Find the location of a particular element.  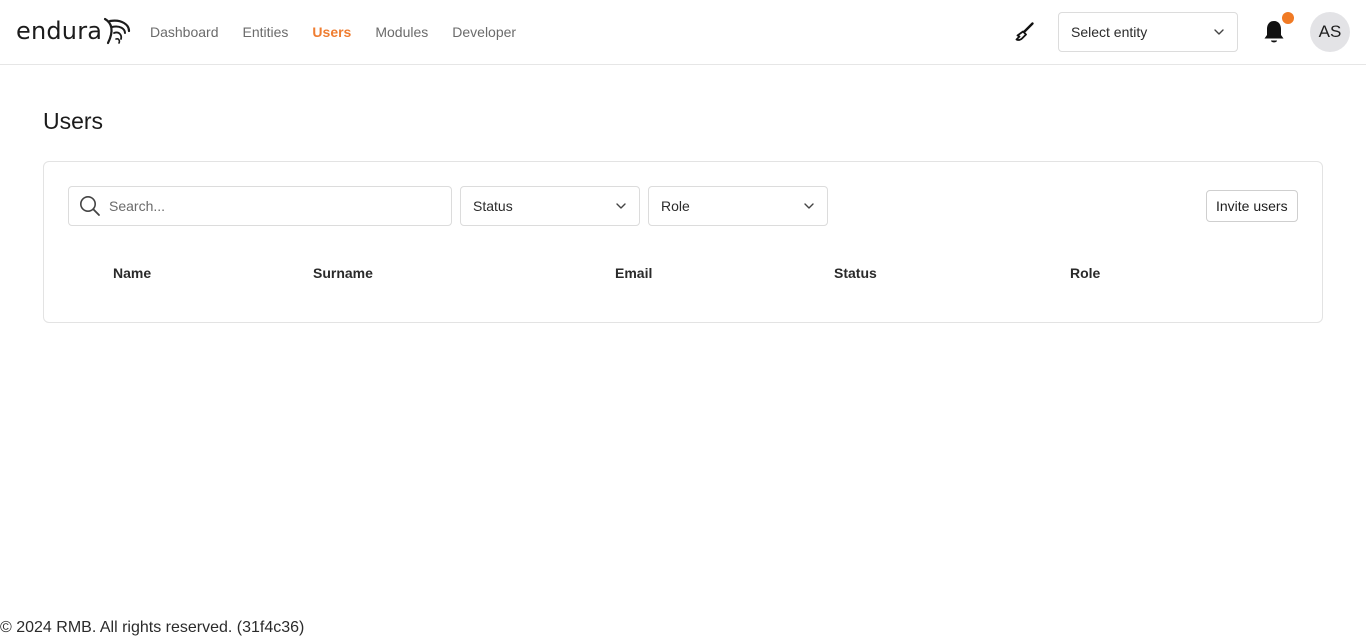

notification-dot is located at coordinates (1288, 18).